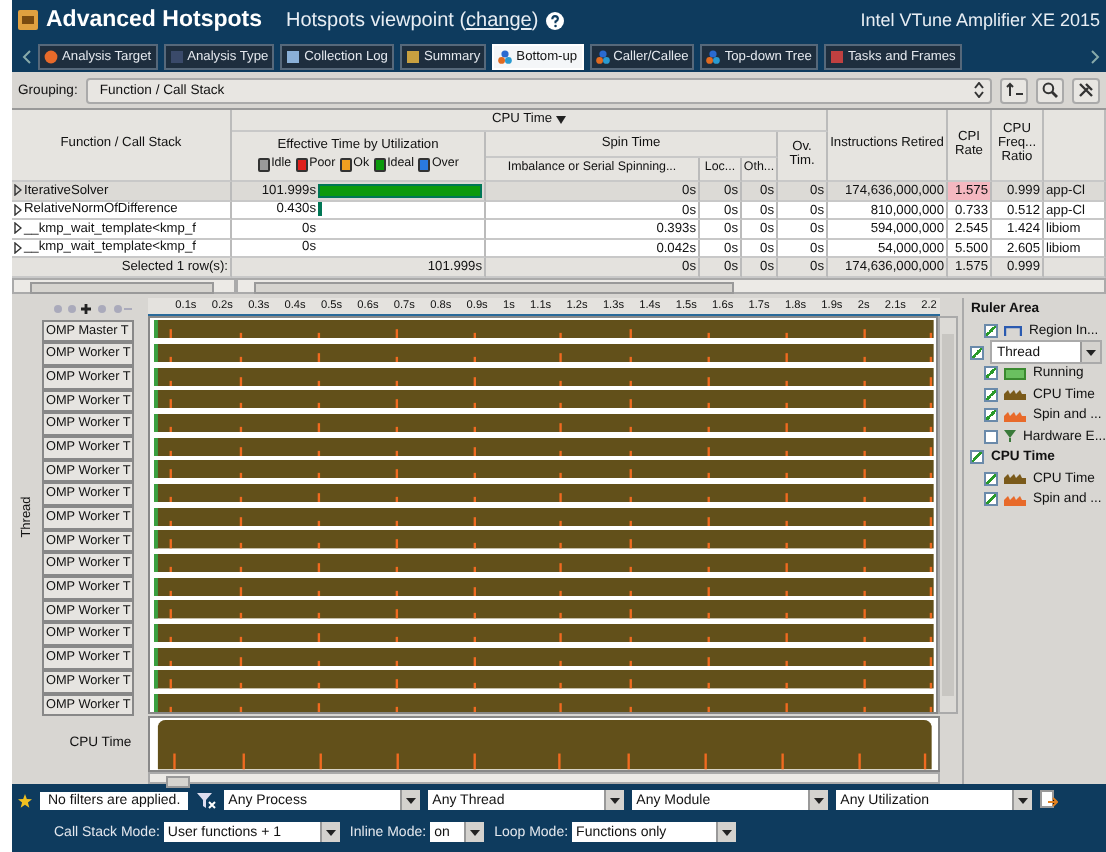 The height and width of the screenshot is (852, 1106). Describe the element at coordinates (154, 20) in the screenshot. I see `analysis-title: Advanced Hotspots` at that location.